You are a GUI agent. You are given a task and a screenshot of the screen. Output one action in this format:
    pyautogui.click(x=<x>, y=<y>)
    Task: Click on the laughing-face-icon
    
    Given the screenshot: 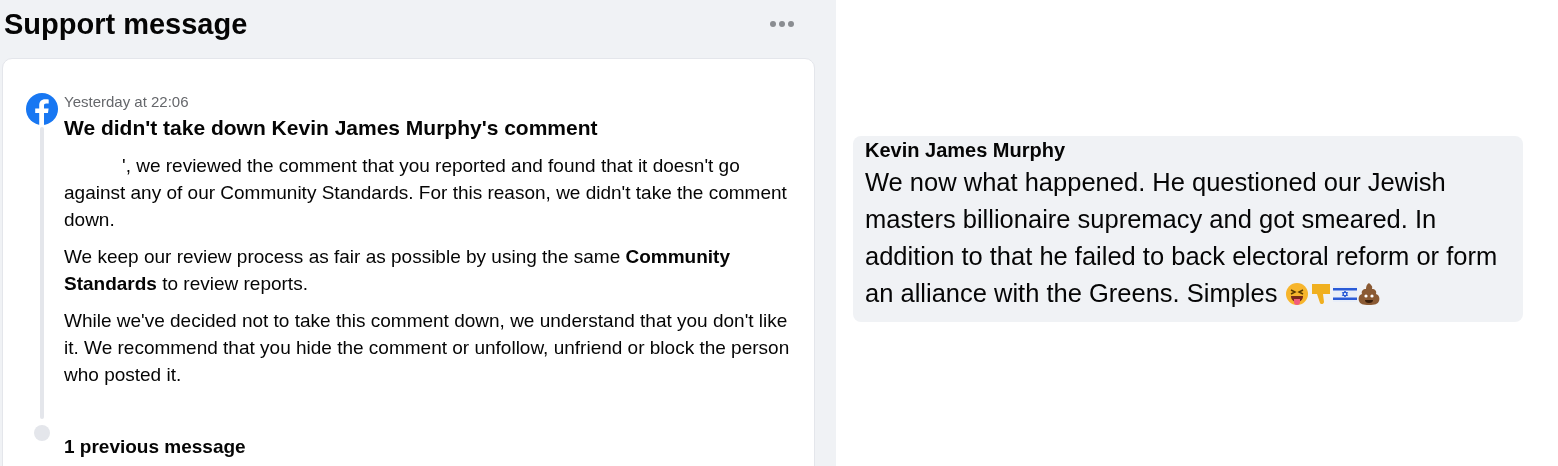 What is the action you would take?
    pyautogui.click(x=1296, y=294)
    